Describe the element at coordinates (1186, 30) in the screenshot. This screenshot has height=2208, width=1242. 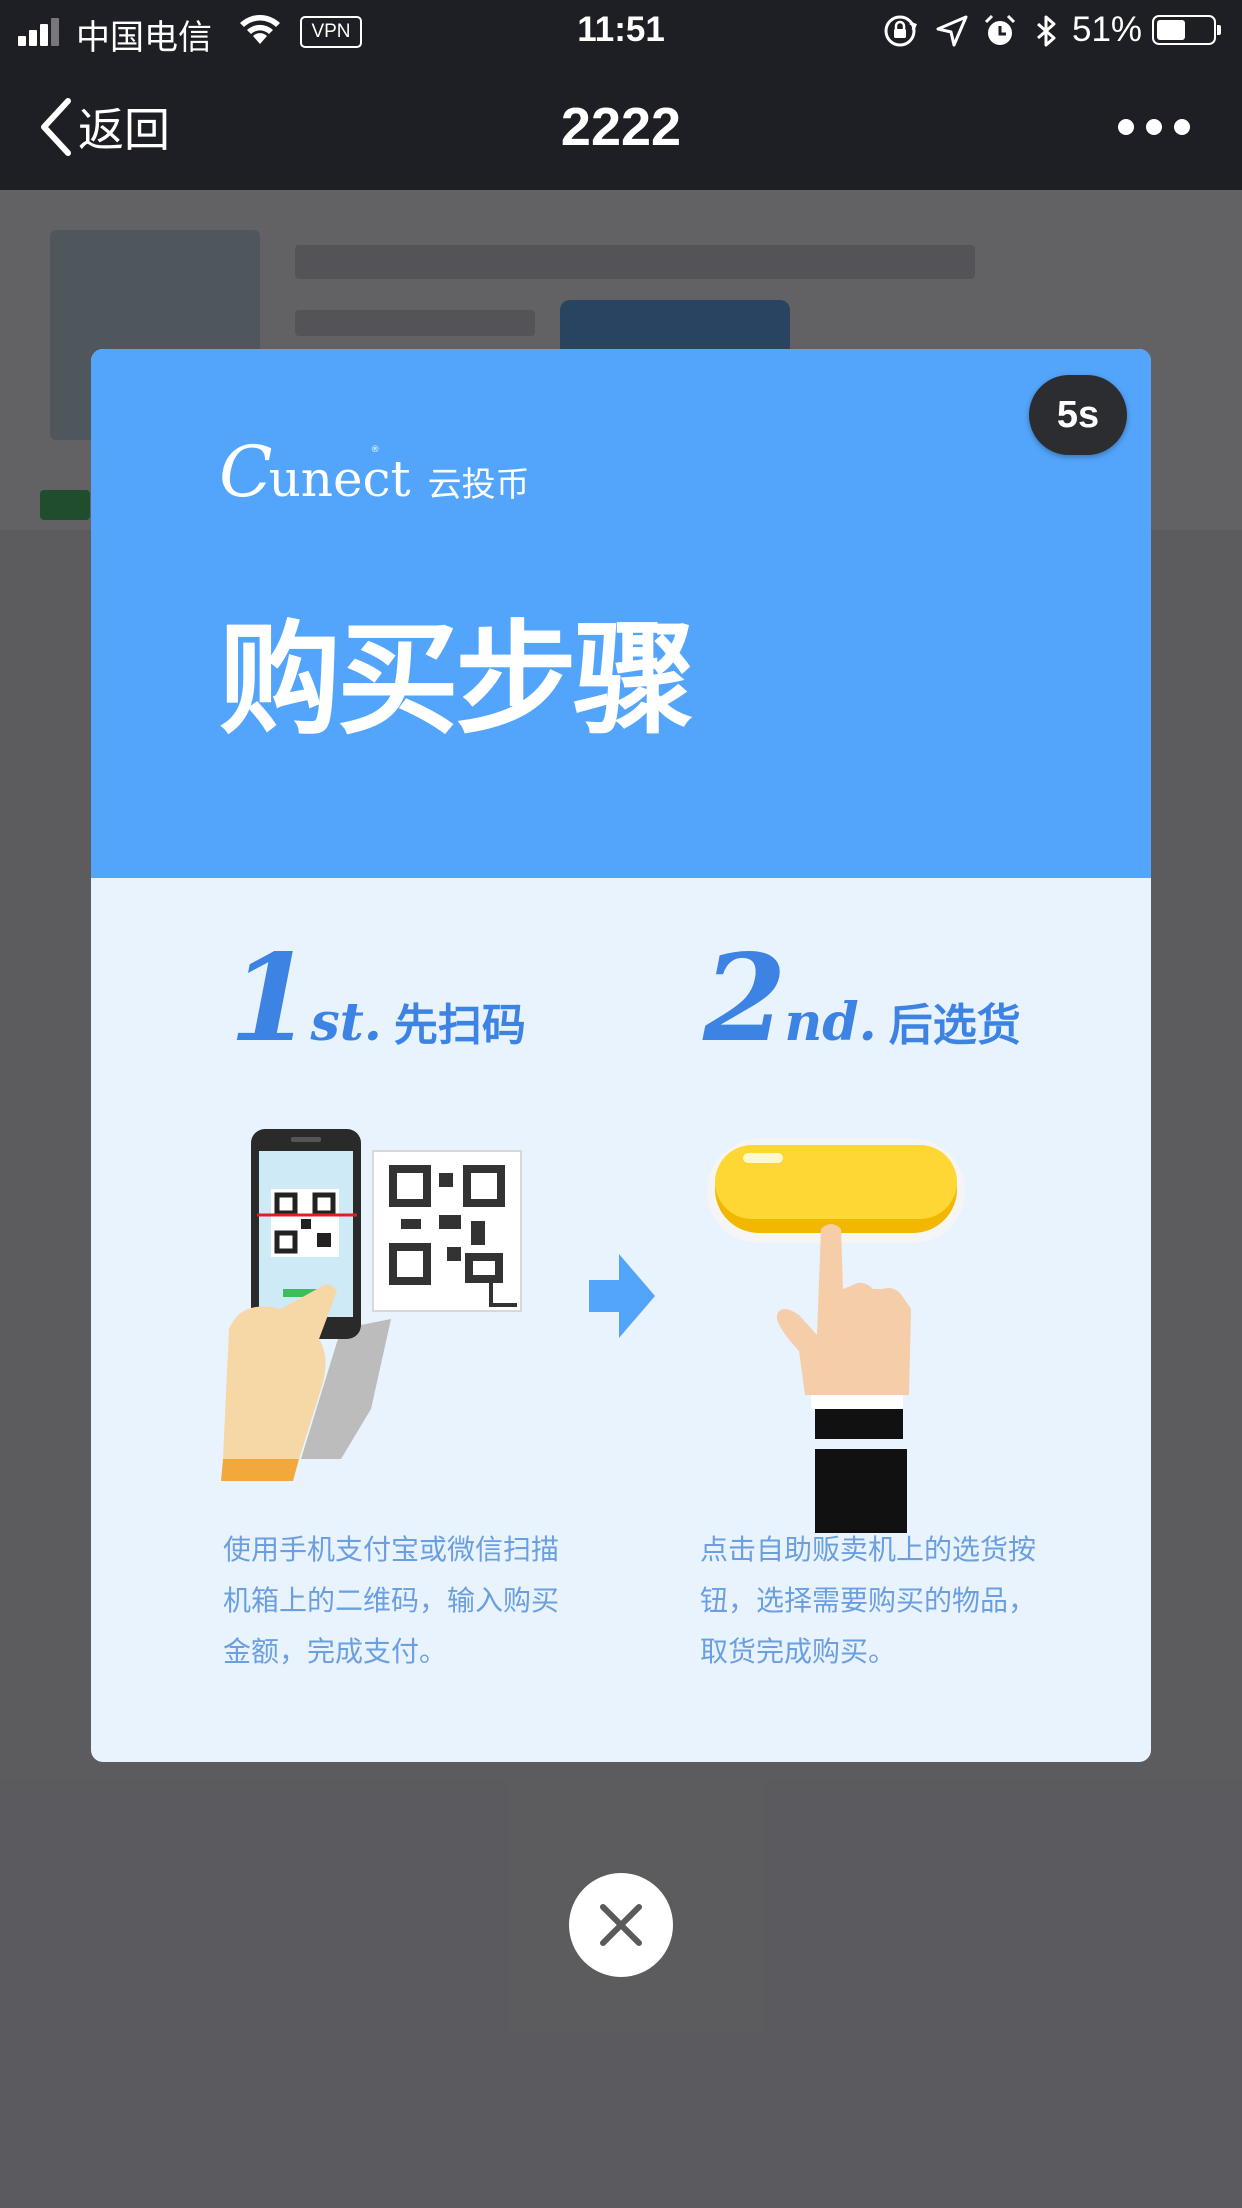
I see `battery-icon` at that location.